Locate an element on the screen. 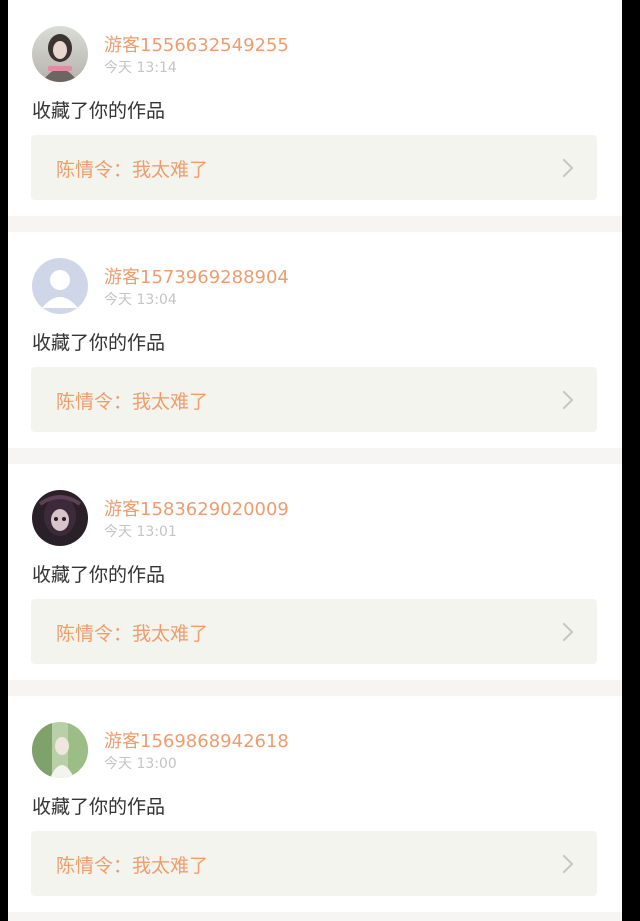 The height and width of the screenshot is (921, 640). doll-photo-avatar-icon is located at coordinates (60, 518).